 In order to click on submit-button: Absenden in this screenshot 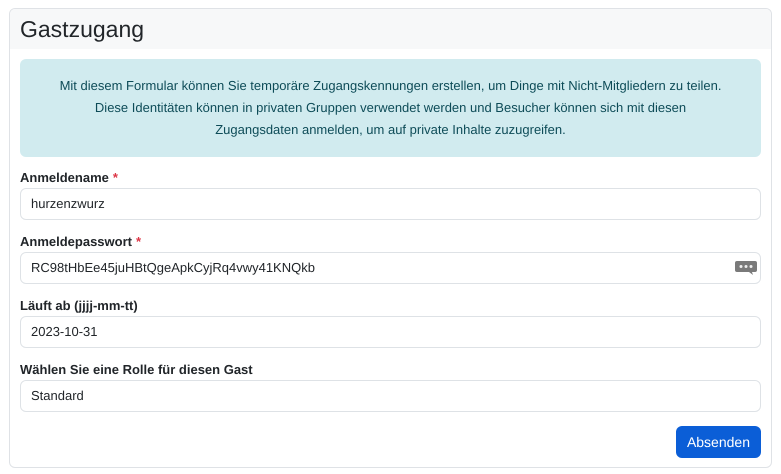, I will do `click(718, 442)`.